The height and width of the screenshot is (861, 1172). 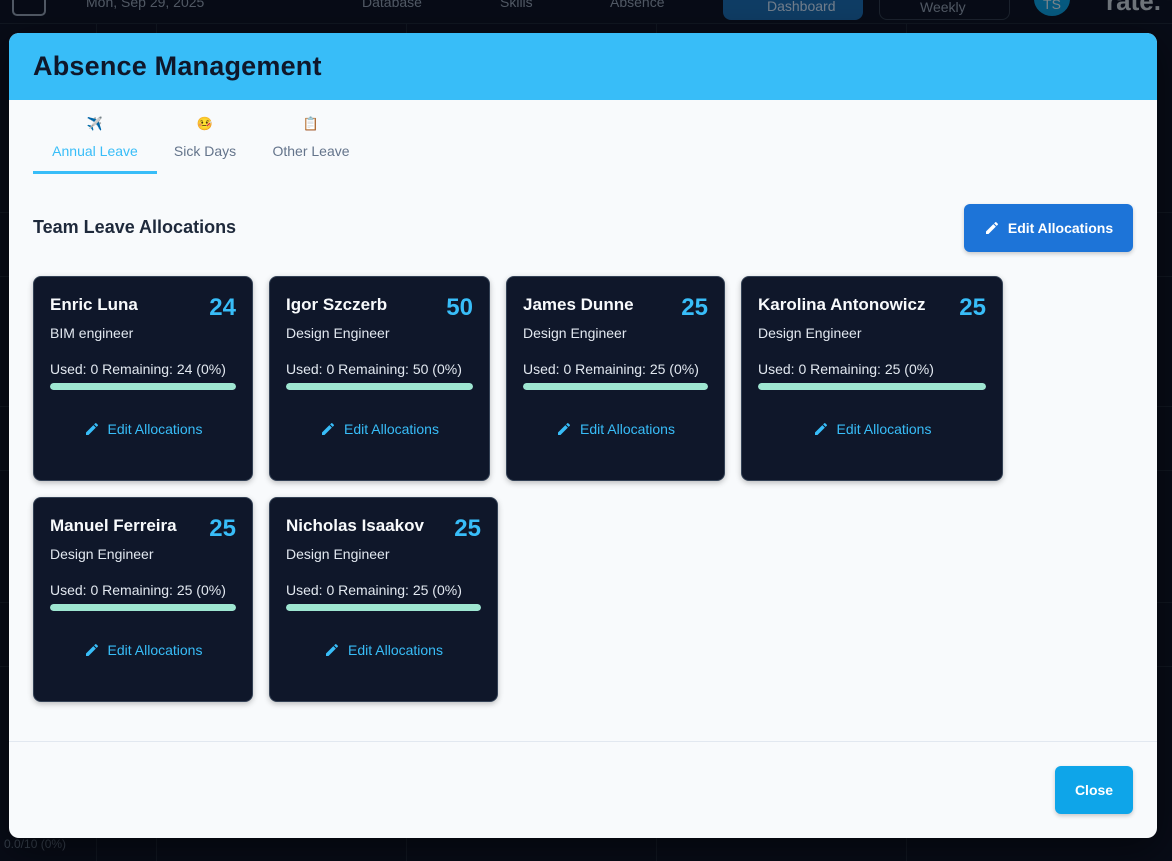 What do you see at coordinates (578, 304) in the screenshot?
I see `employee-name: James Dunne` at bounding box center [578, 304].